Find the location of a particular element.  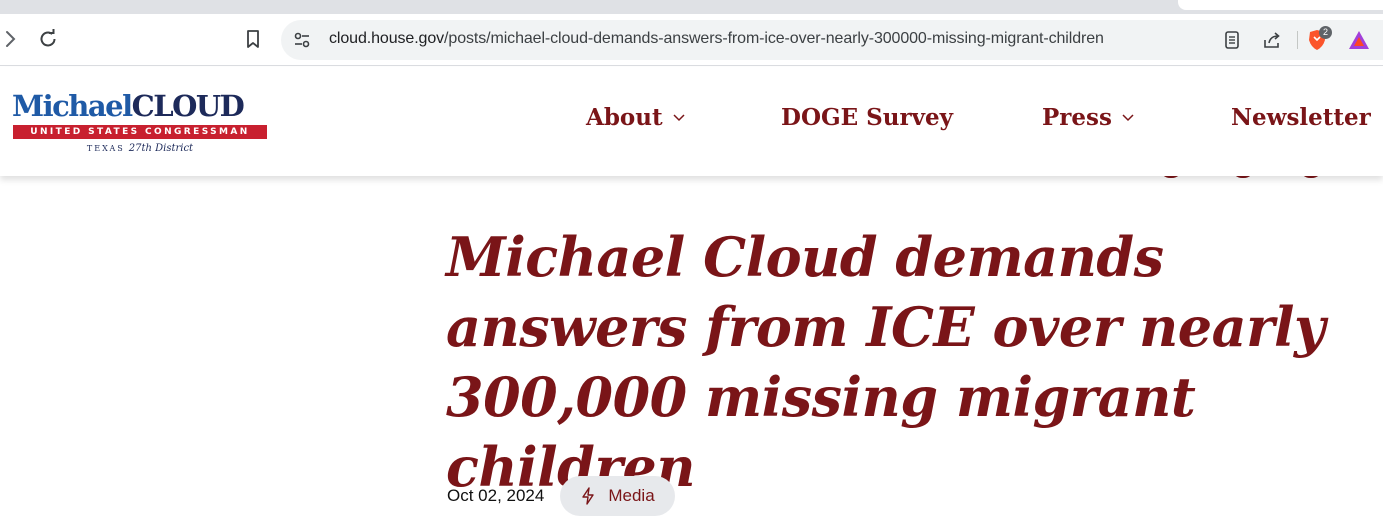

bookmark-icon is located at coordinates (253, 39).